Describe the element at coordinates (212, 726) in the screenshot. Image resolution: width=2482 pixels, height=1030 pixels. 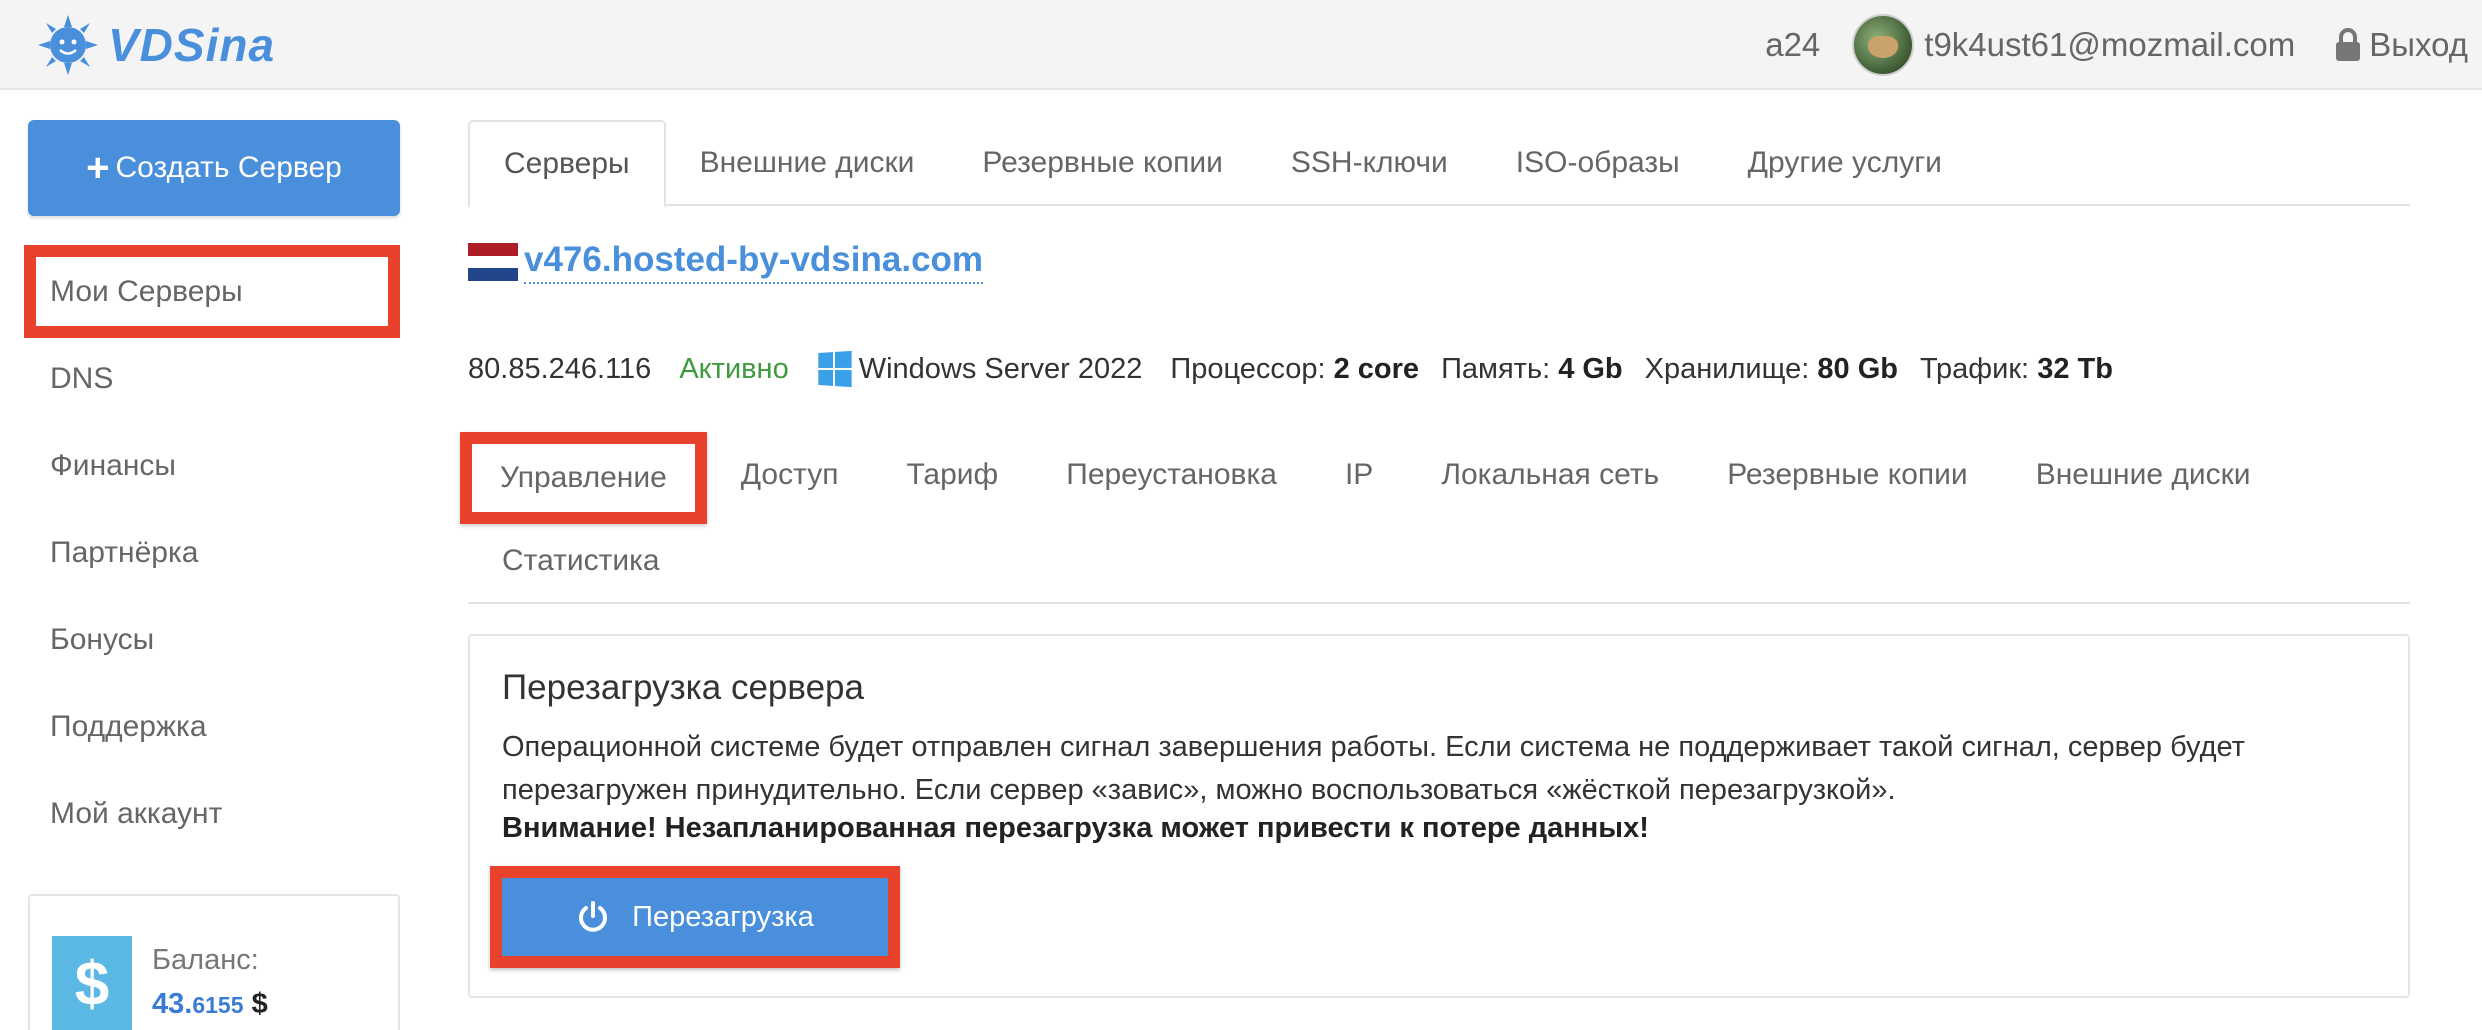
I see `sidebar-item-support: Поддержка` at that location.